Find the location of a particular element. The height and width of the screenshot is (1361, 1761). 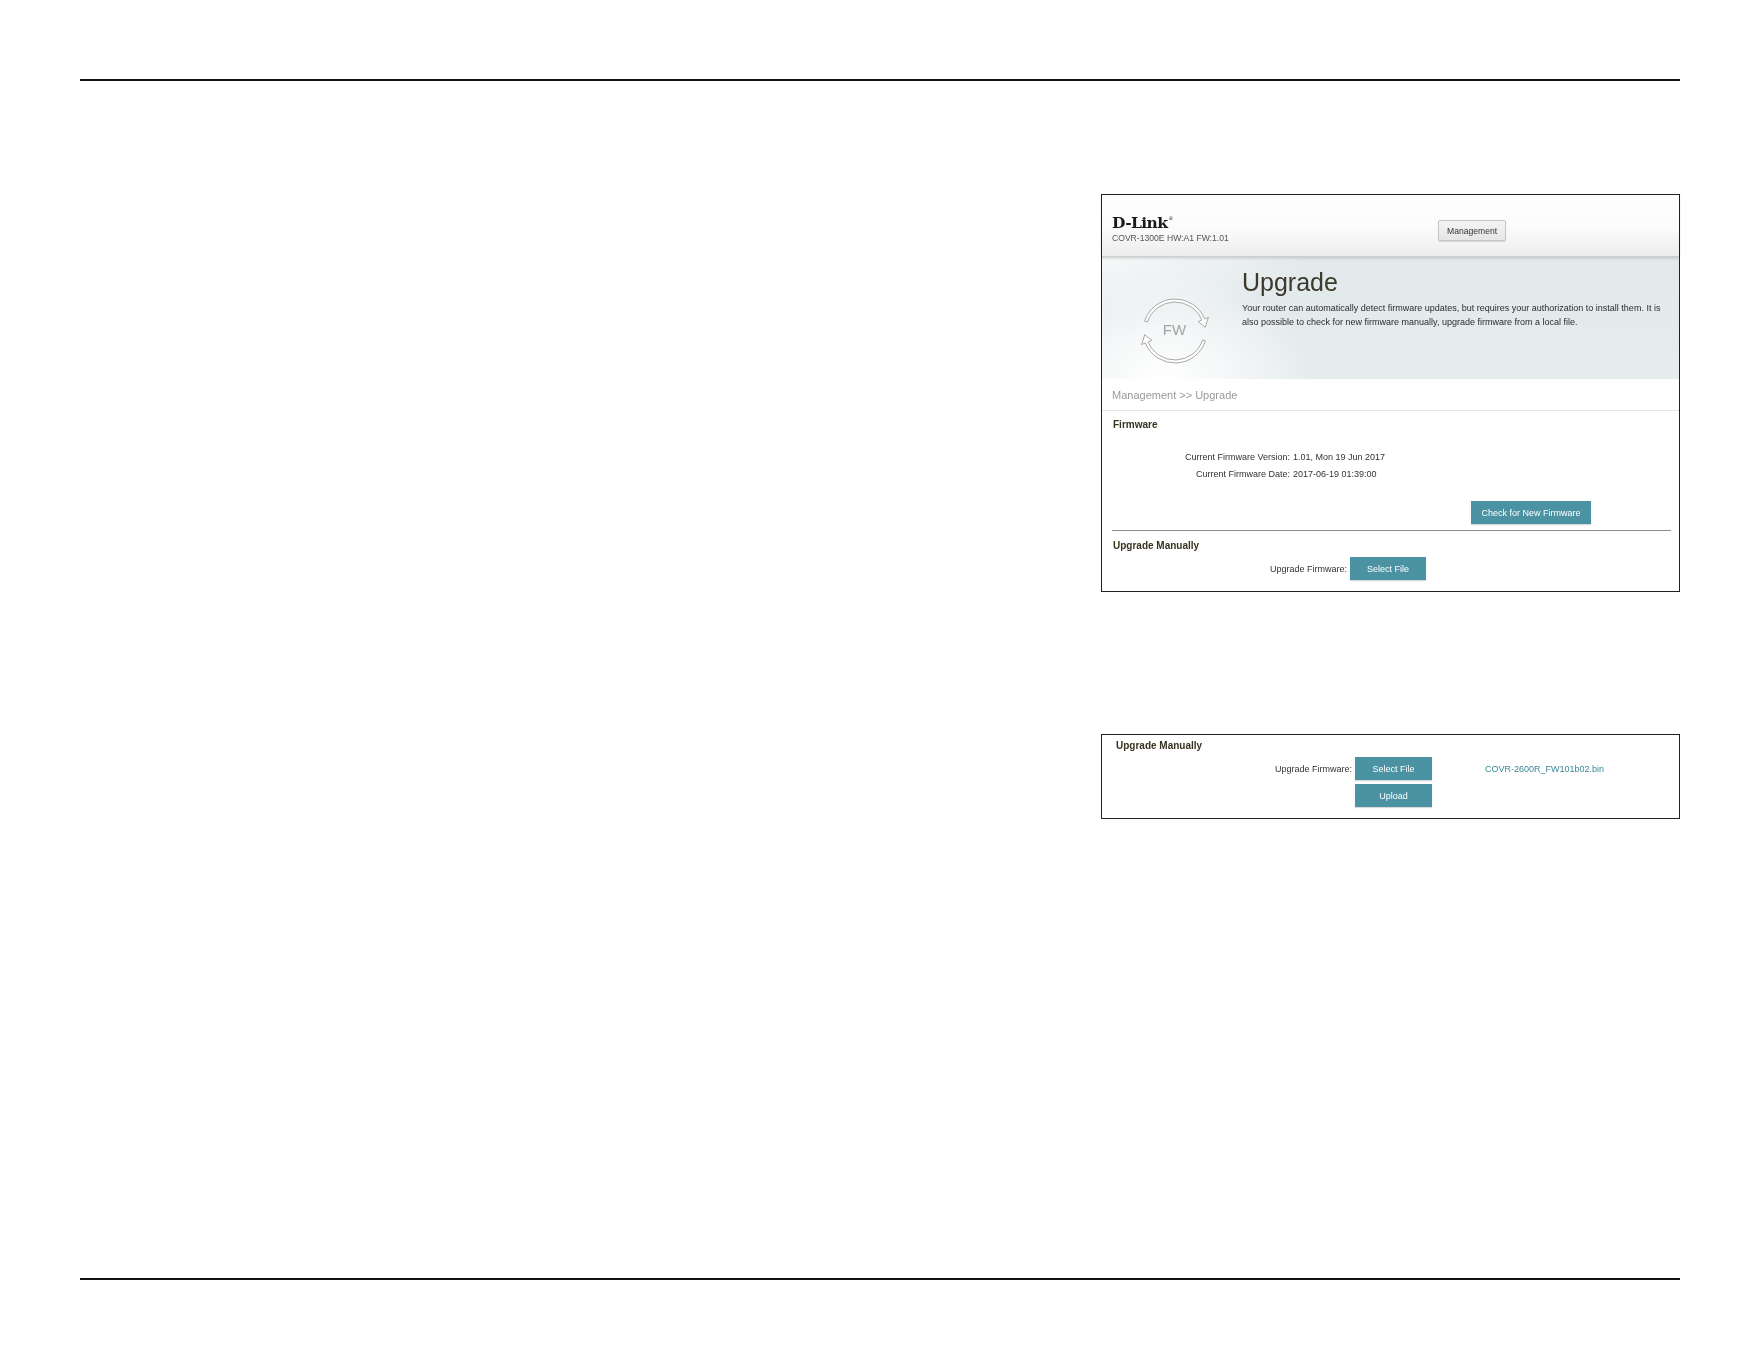

page-title: Upgrade is located at coordinates (1290, 282).